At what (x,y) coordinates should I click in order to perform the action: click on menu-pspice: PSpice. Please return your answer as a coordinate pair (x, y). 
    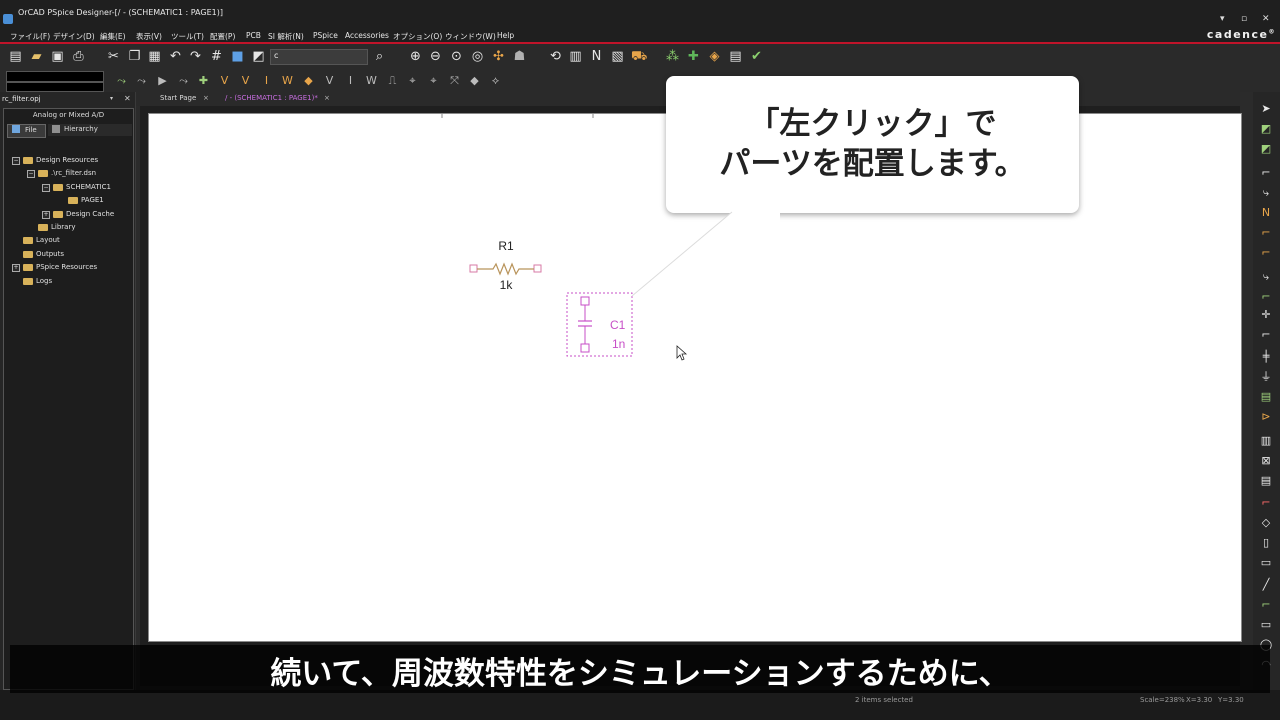
    Looking at the image, I should click on (325, 35).